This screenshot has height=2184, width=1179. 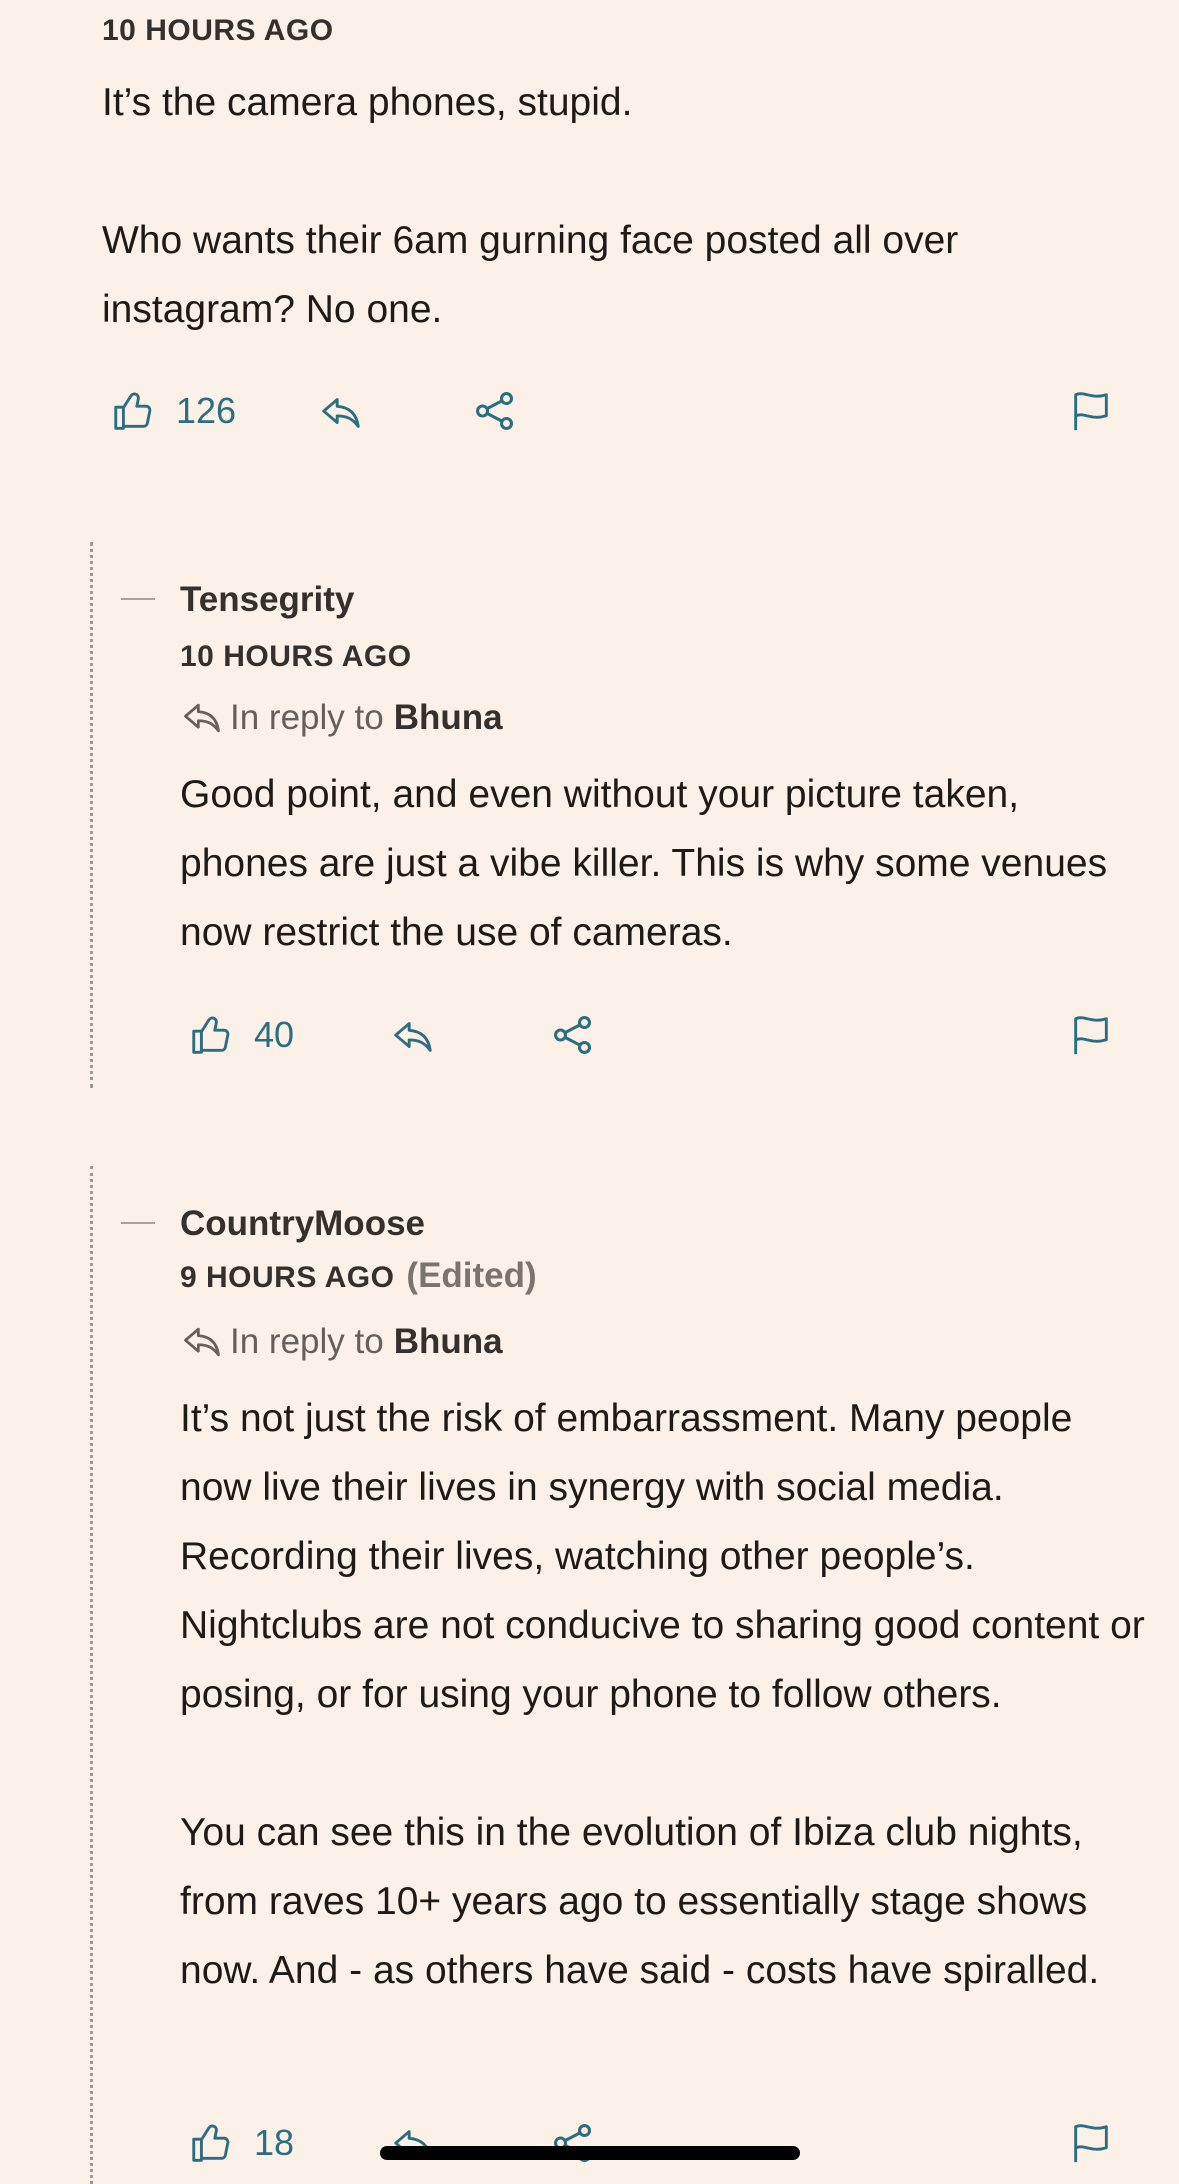 I want to click on edited-badge: (Edited), so click(x=471, y=1275).